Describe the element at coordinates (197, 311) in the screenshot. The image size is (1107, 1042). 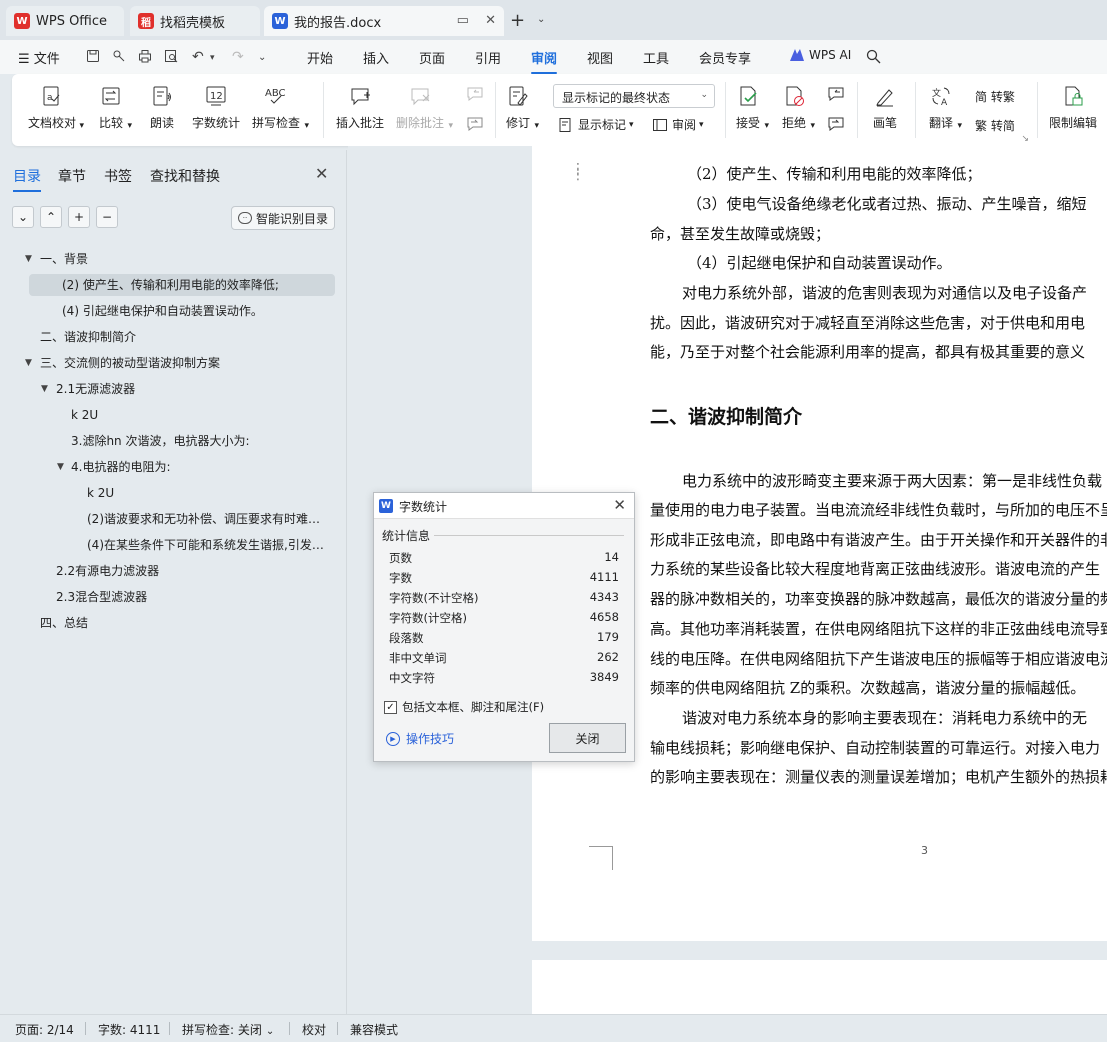
I see `toc-item: (4) 引起继电保护和自动装置误动作。` at that location.